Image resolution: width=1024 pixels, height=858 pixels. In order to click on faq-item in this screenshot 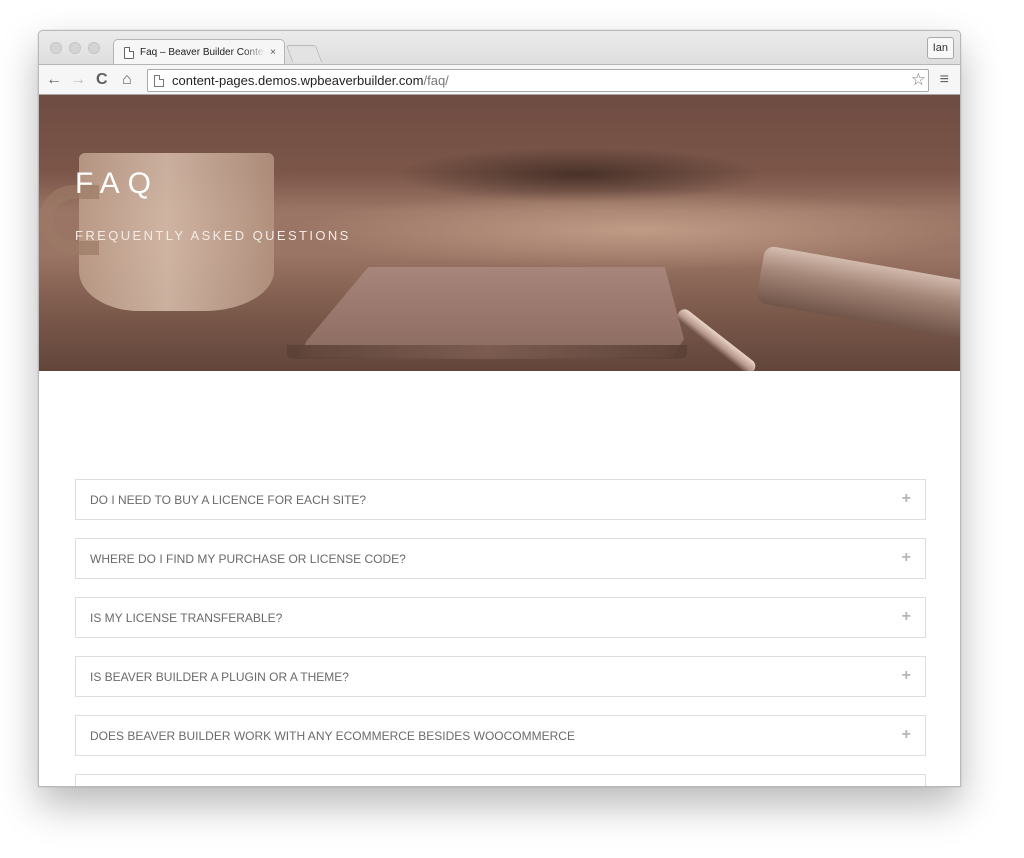, I will do `click(500, 780)`.